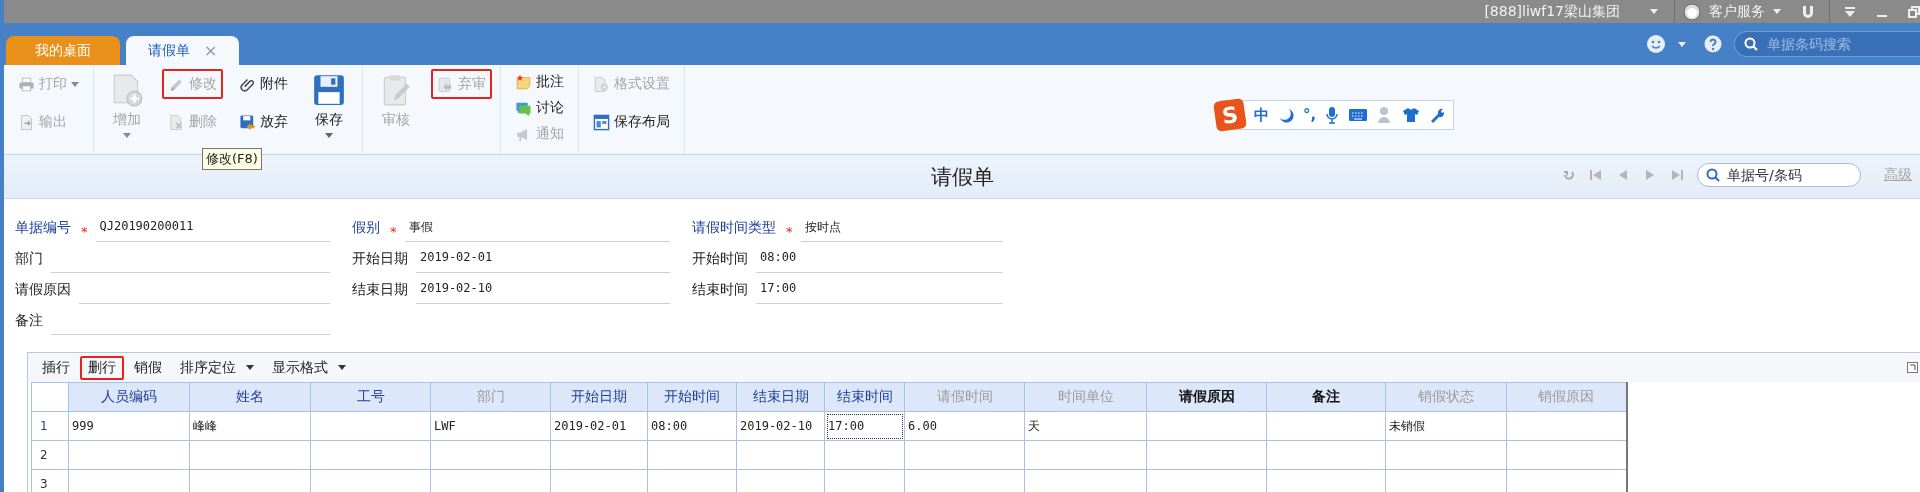 The width and height of the screenshot is (1920, 492). Describe the element at coordinates (1713, 44) in the screenshot. I see `help-icon` at that location.